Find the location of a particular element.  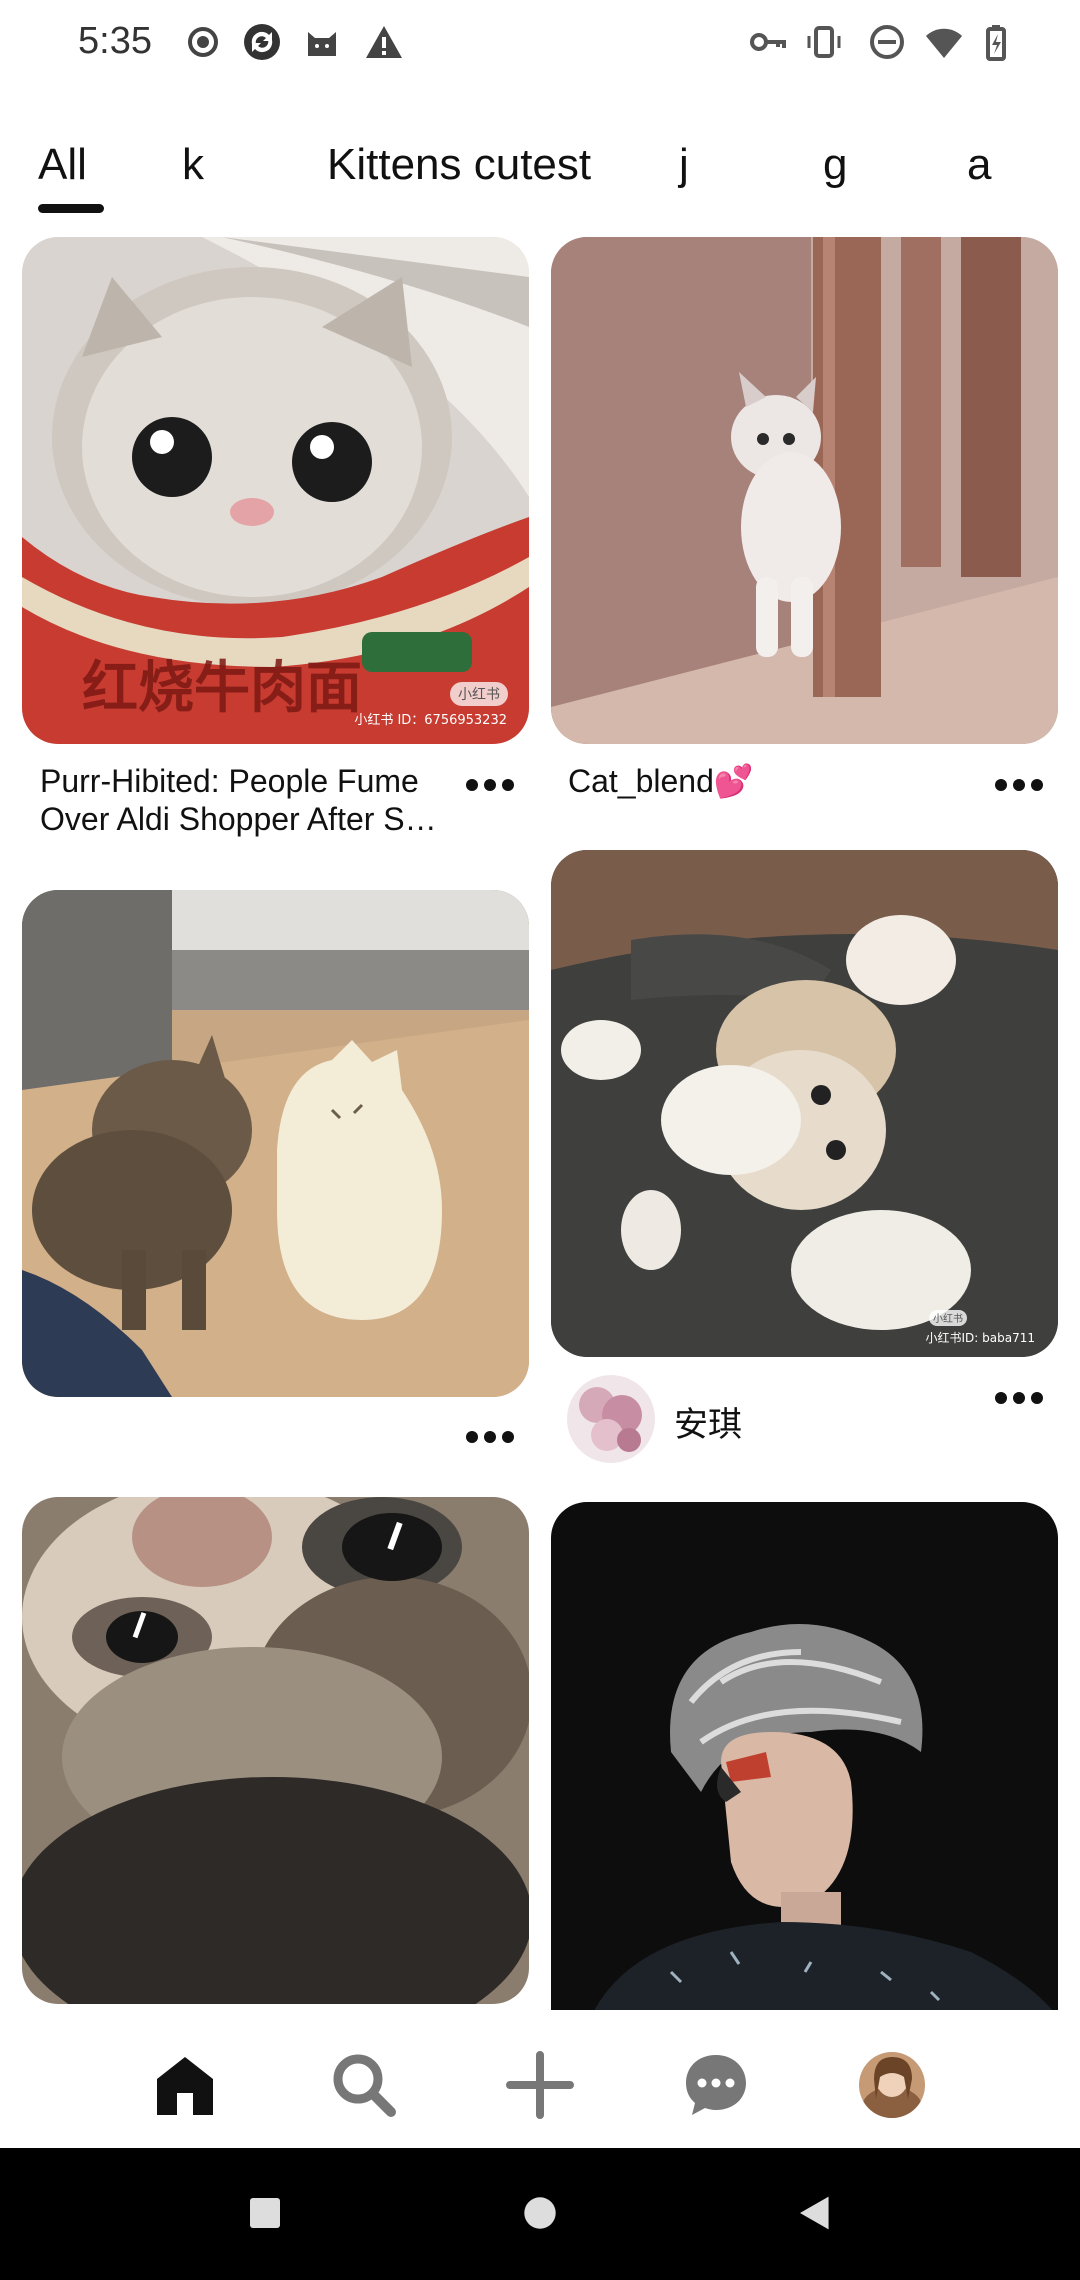

system-nav-bar is located at coordinates (540, 2214).